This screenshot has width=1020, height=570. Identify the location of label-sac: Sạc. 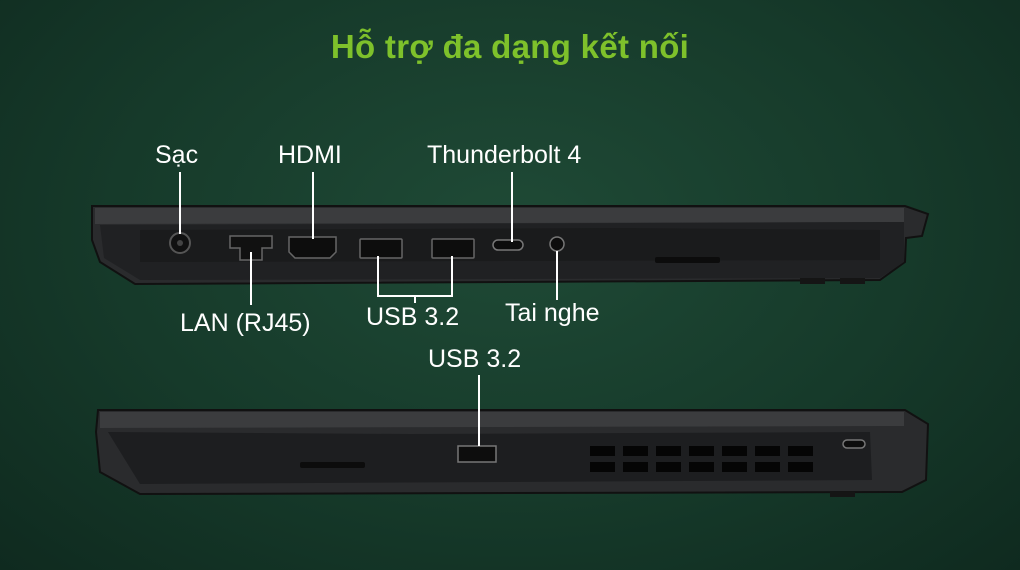
(177, 155).